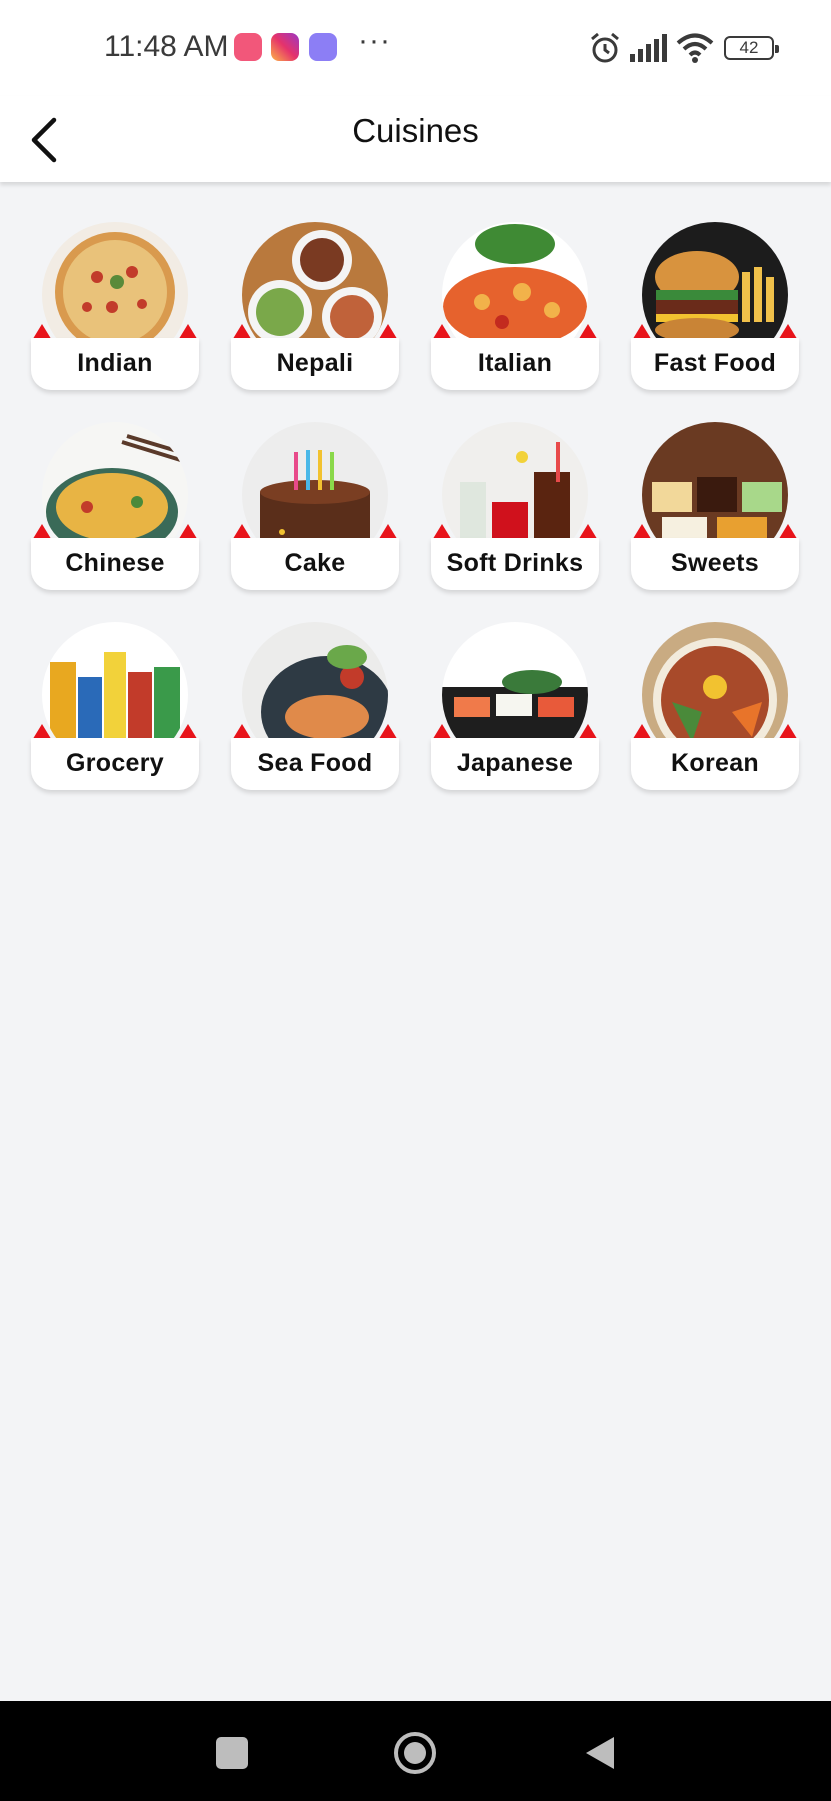 The image size is (831, 1801). Describe the element at coordinates (695, 48) in the screenshot. I see `wifi-icon` at that location.